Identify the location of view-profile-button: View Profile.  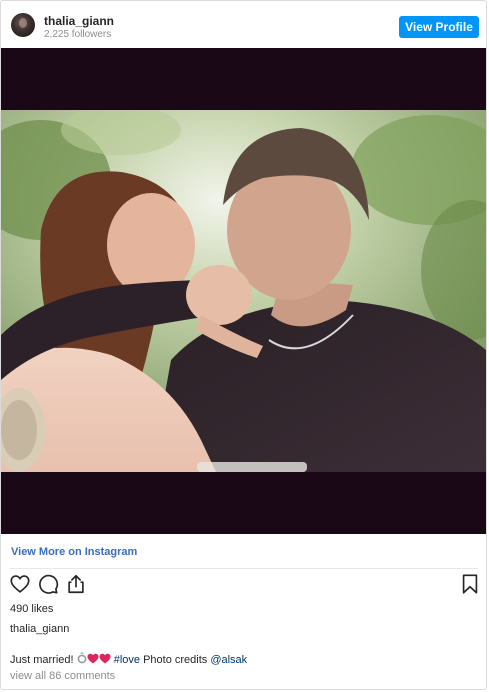
(439, 27).